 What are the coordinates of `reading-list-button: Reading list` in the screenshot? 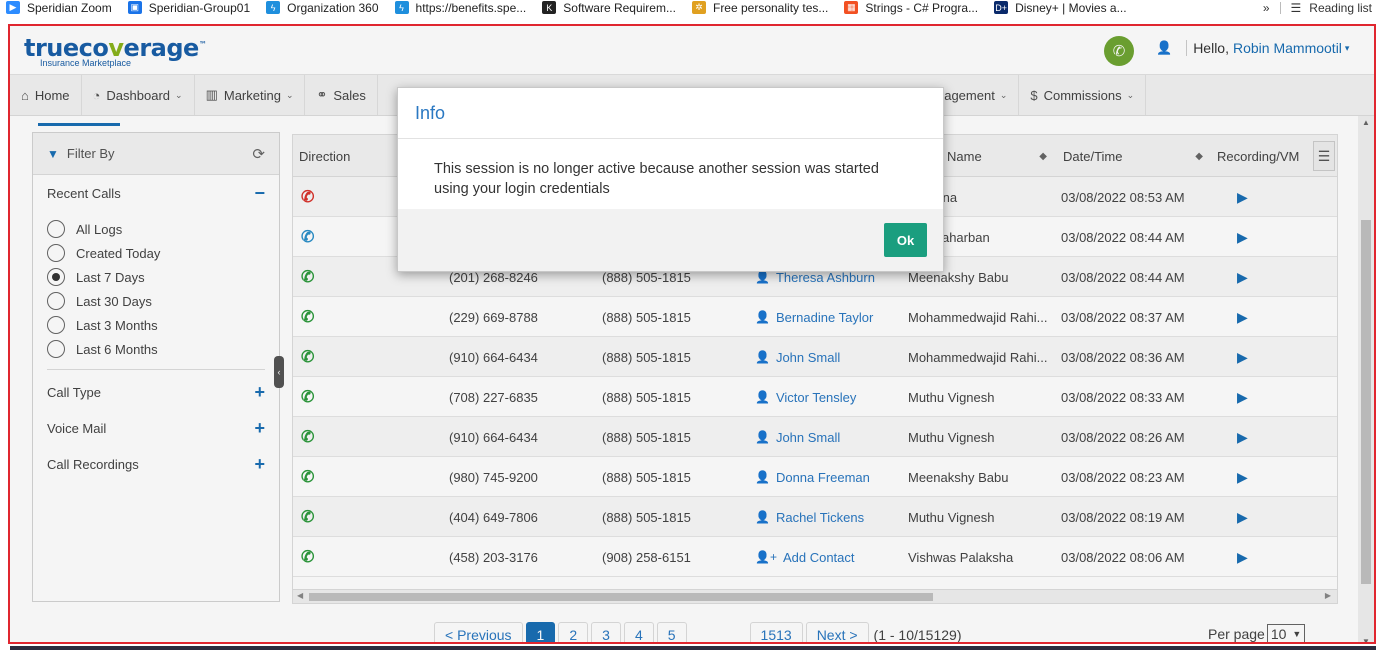 It's located at (1340, 8).